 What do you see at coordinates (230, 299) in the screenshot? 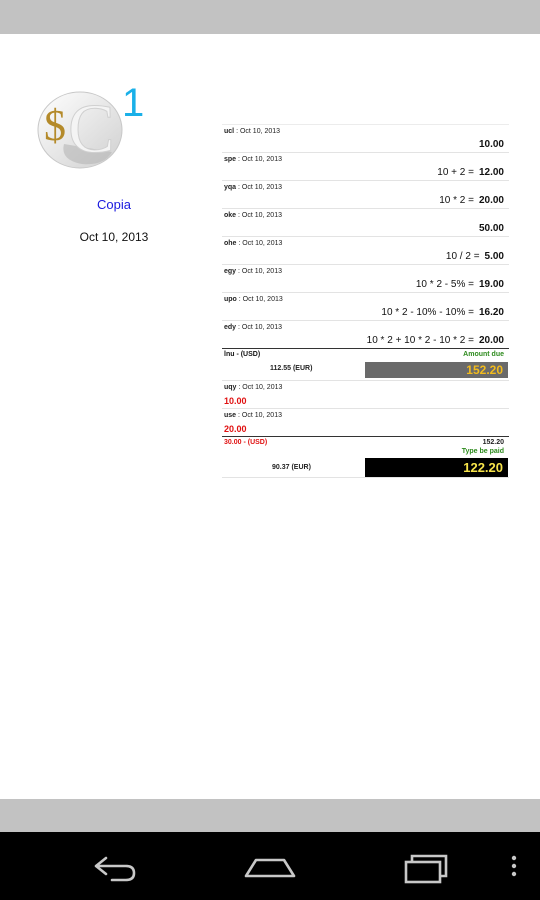
I see `line-code: upo` at bounding box center [230, 299].